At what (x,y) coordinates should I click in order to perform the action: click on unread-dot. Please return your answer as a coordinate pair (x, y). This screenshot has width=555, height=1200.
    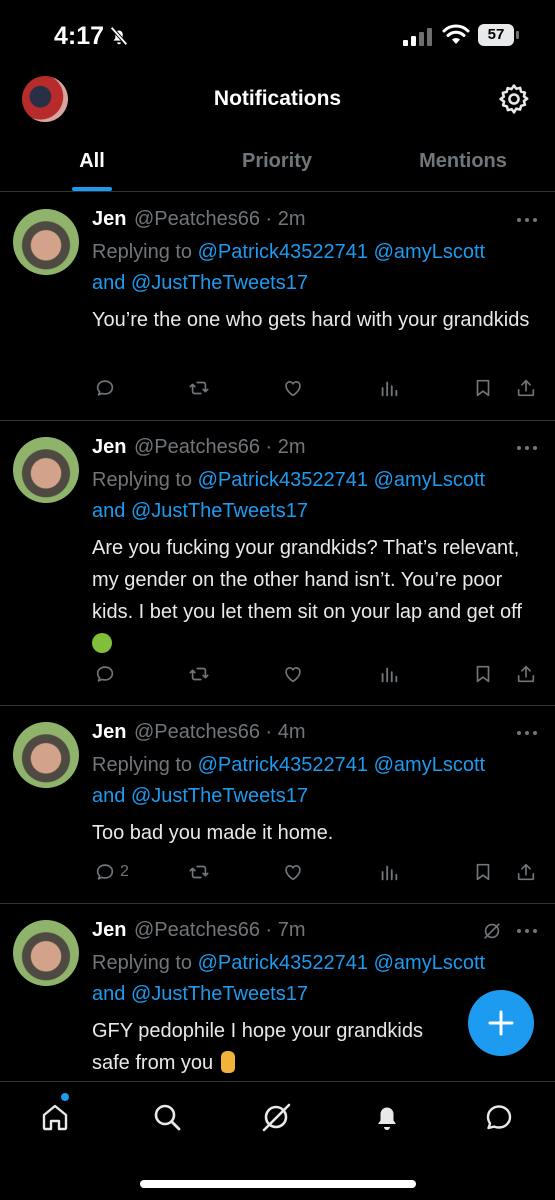
    Looking at the image, I should click on (65, 1097).